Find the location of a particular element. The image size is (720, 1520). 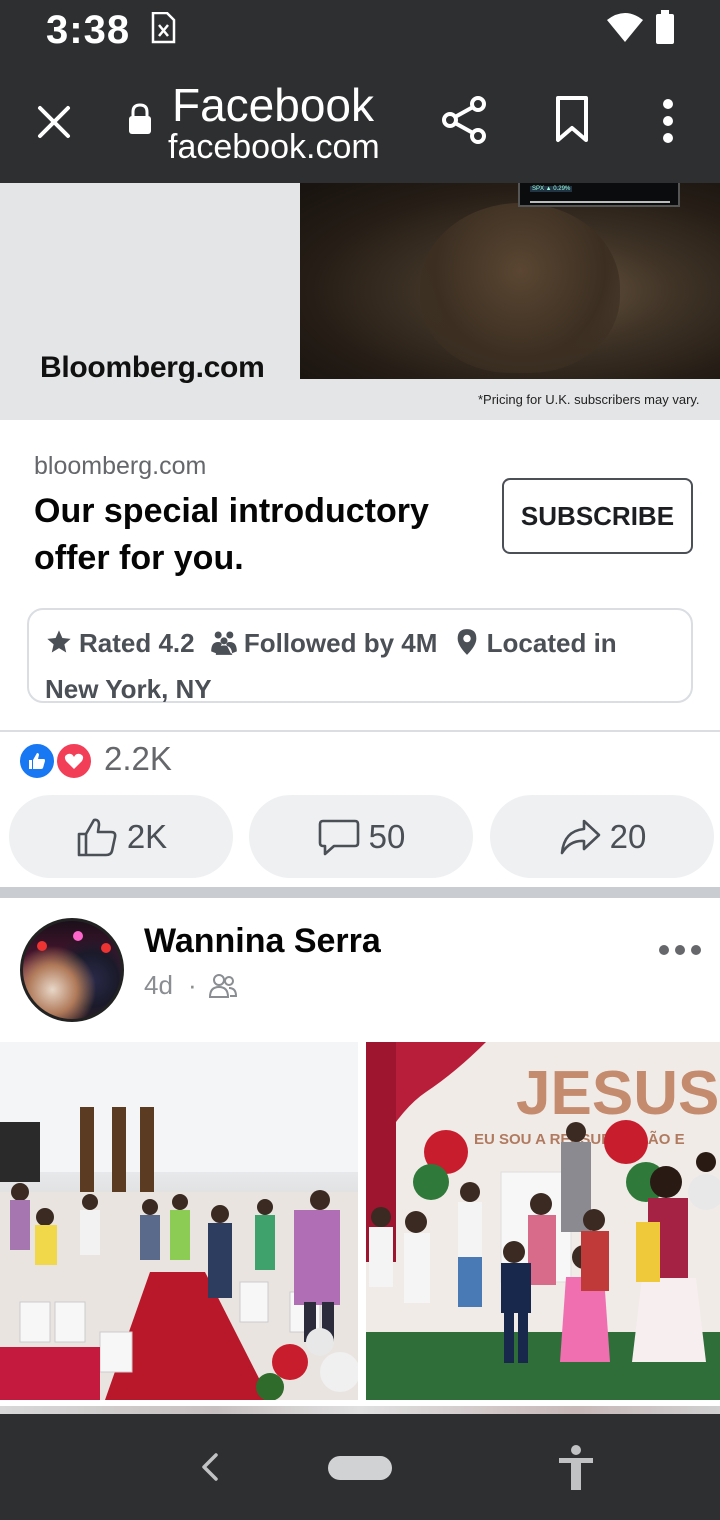

ad-photo is located at coordinates (510, 281).